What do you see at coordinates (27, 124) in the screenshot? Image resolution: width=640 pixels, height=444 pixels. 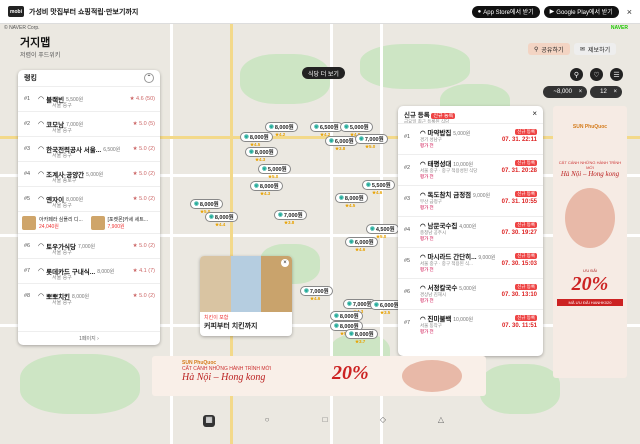 I see `rank-number: #2` at bounding box center [27, 124].